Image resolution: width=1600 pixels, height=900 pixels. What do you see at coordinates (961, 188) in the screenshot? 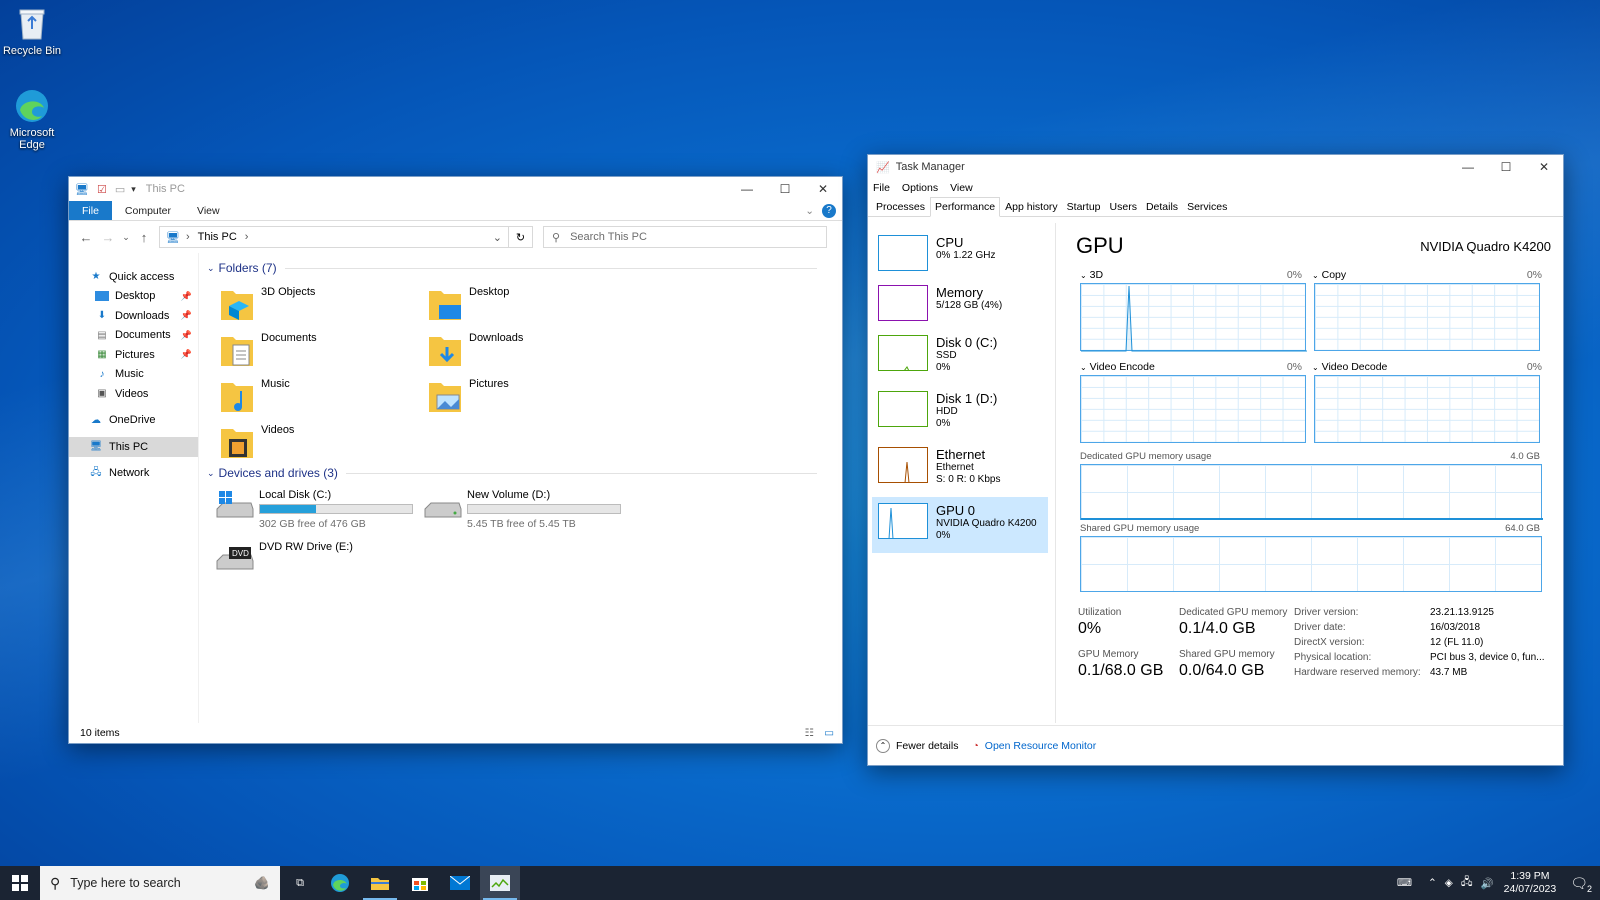
I see `menu-view: View` at bounding box center [961, 188].